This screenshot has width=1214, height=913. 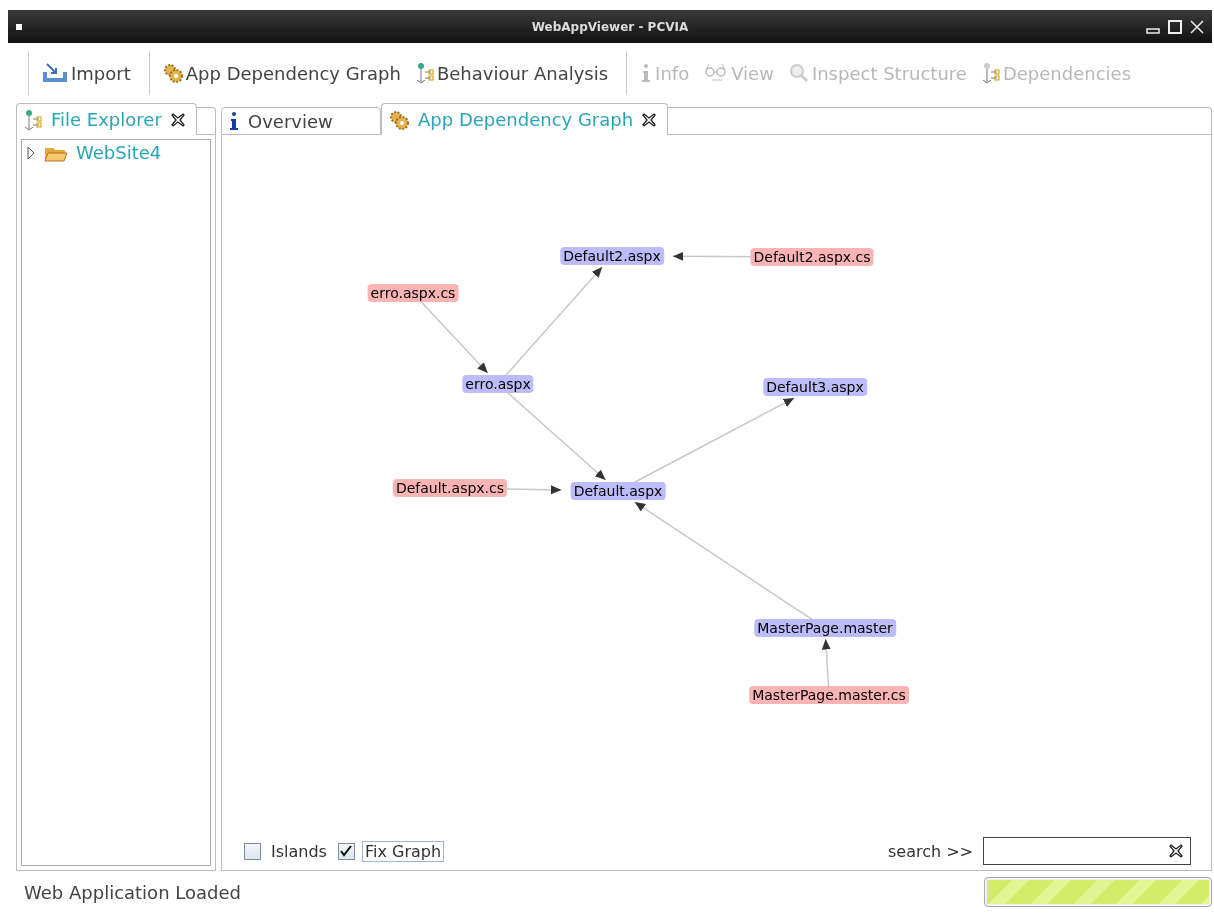 I want to click on expand-icon, so click(x=31, y=152).